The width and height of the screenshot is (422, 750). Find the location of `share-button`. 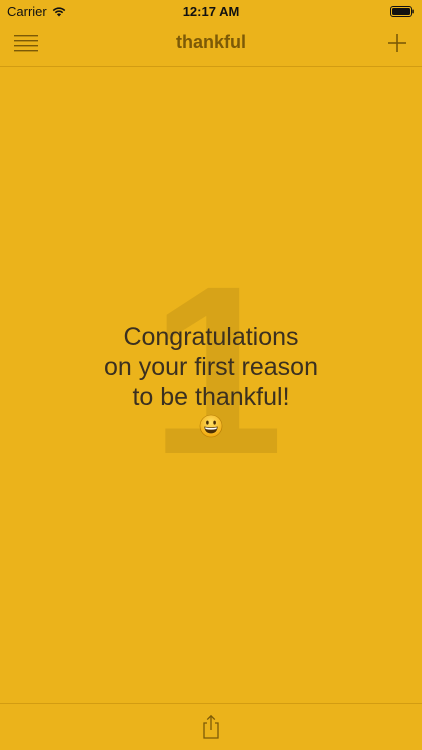

share-button is located at coordinates (211, 727).